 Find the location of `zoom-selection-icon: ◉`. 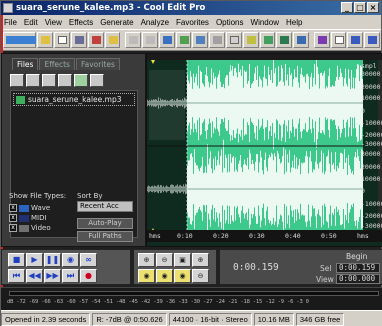

zoom-selection-icon: ◉ is located at coordinates (182, 276).